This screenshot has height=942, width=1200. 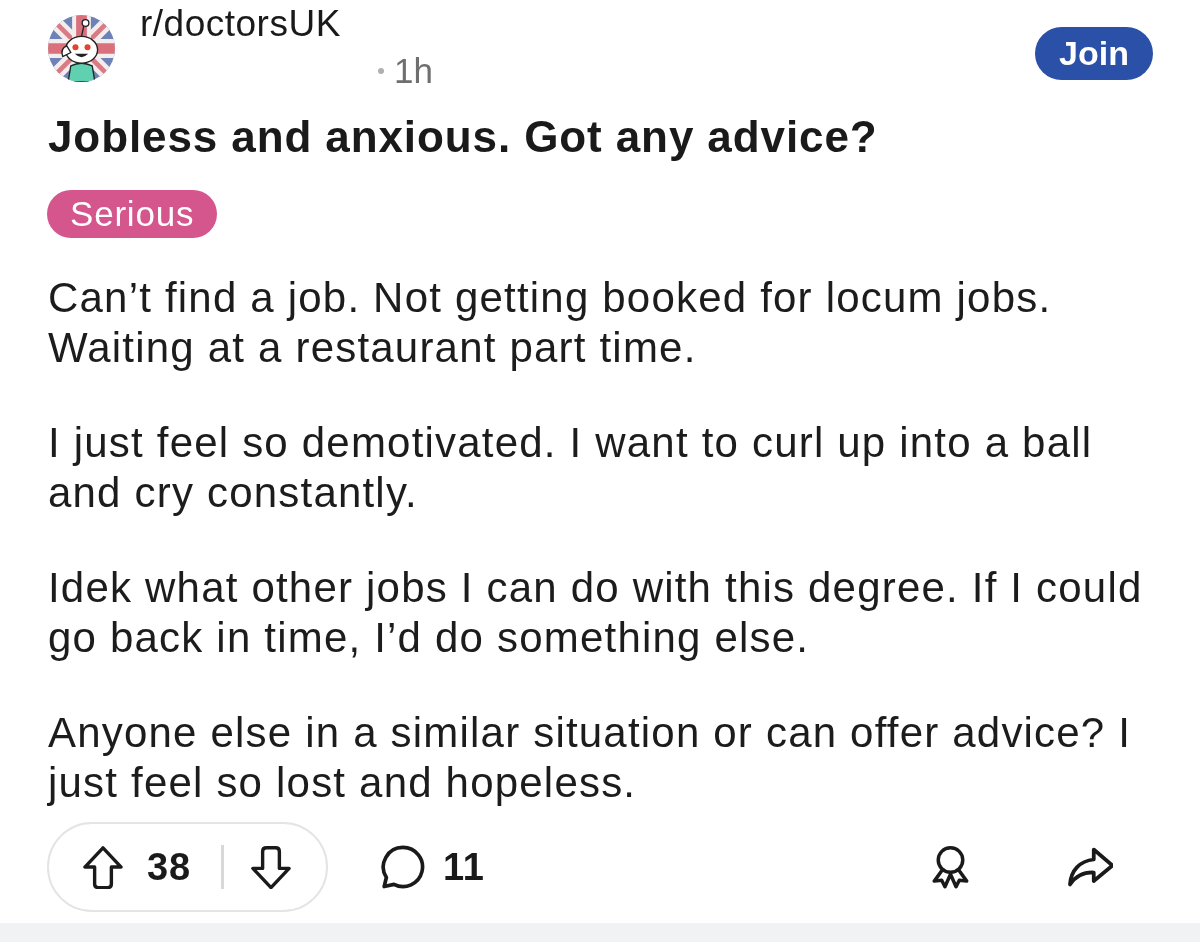 I want to click on share-arrow-icon, so click(x=1090, y=867).